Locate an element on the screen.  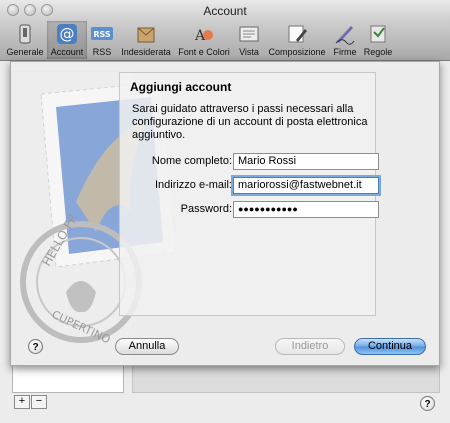
tab-firme: Firme is located at coordinates (345, 40).